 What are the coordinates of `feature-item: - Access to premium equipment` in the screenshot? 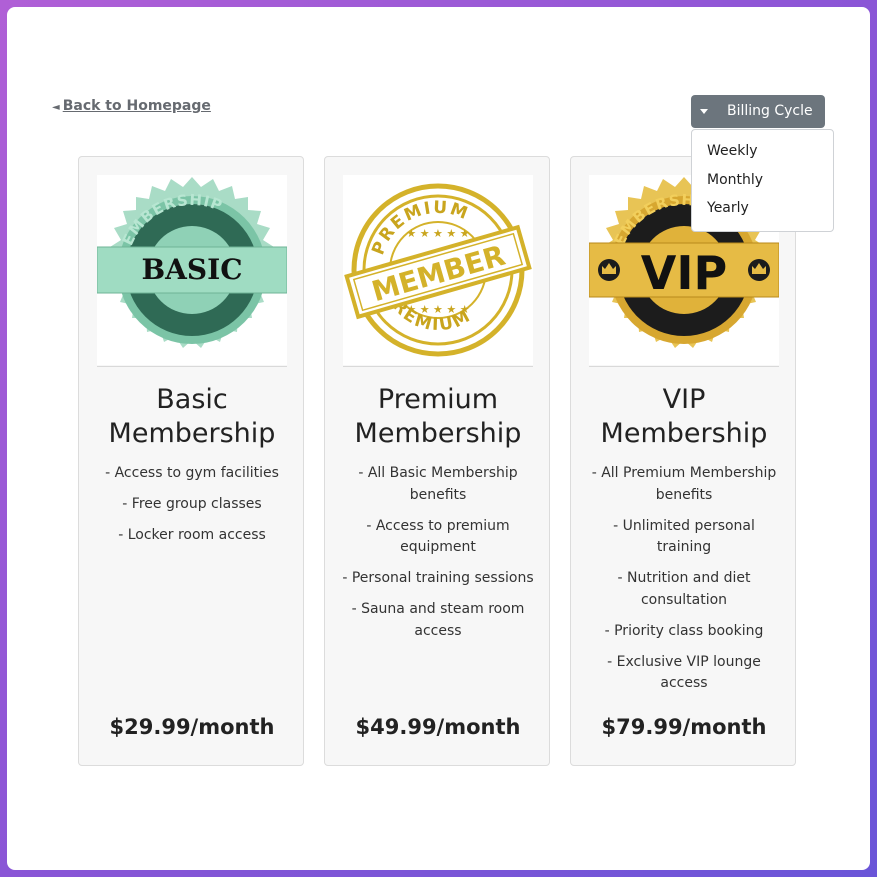 It's located at (438, 536).